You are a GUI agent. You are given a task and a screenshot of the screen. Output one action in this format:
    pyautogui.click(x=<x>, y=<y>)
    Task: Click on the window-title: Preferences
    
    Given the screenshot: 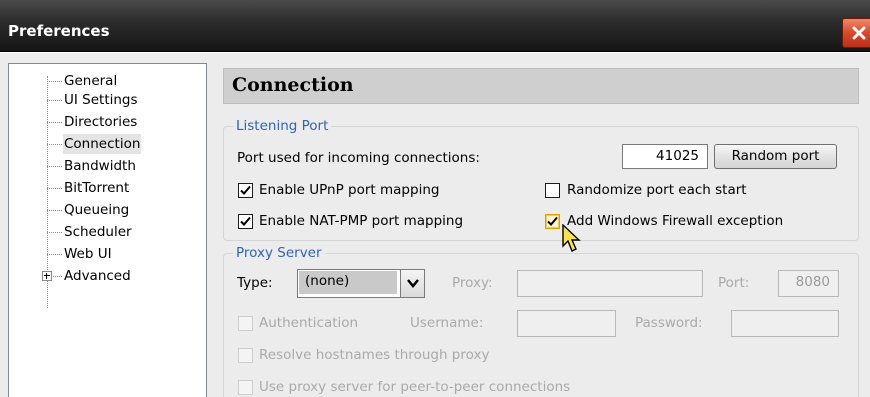 What is the action you would take?
    pyautogui.click(x=59, y=31)
    